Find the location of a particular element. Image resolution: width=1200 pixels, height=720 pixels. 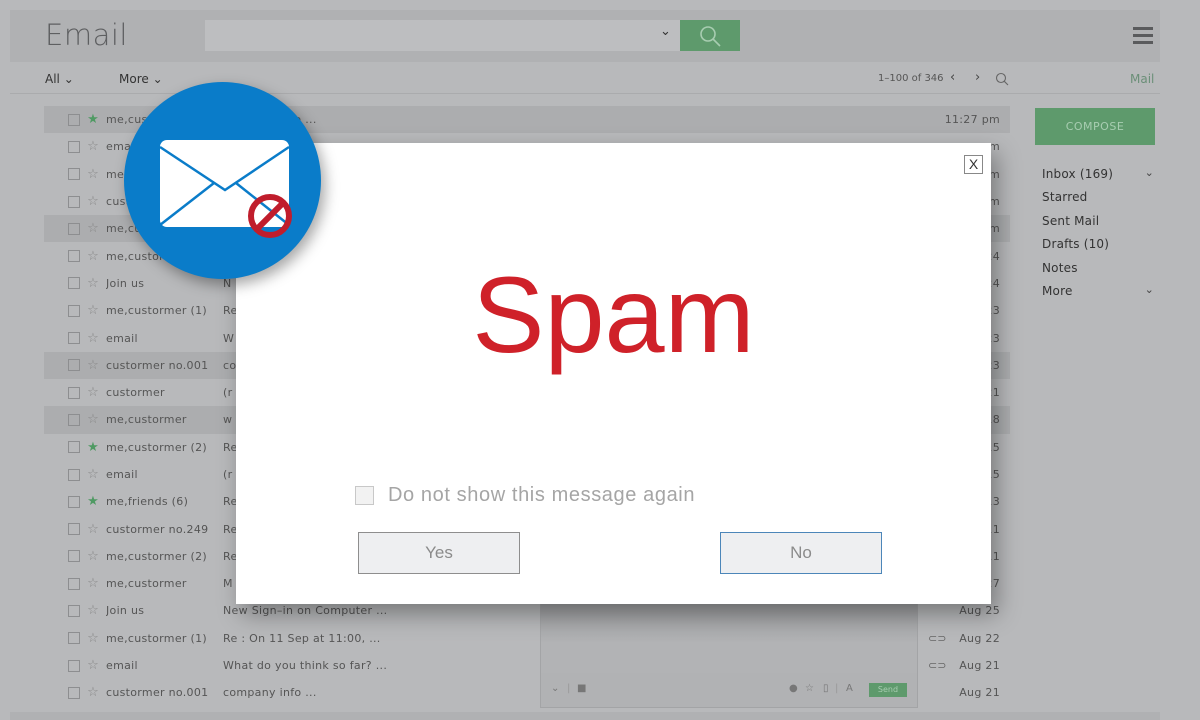

sidebar-item-inbox: Inbox (169) ⌄ is located at coordinates (1097, 173).